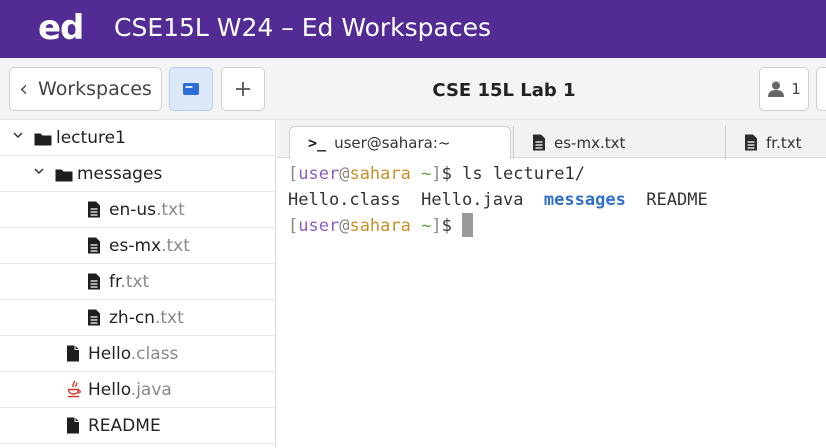 The width and height of the screenshot is (826, 448). I want to click on tab-strip: >_ user@sahara:~ es-mx.txt fr.txt, so click(551, 139).